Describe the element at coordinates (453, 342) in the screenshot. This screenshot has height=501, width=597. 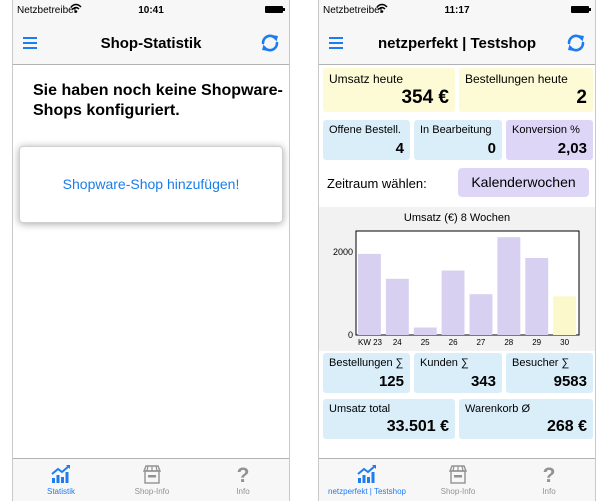
I see `chart-x-tick-label: 26` at that location.